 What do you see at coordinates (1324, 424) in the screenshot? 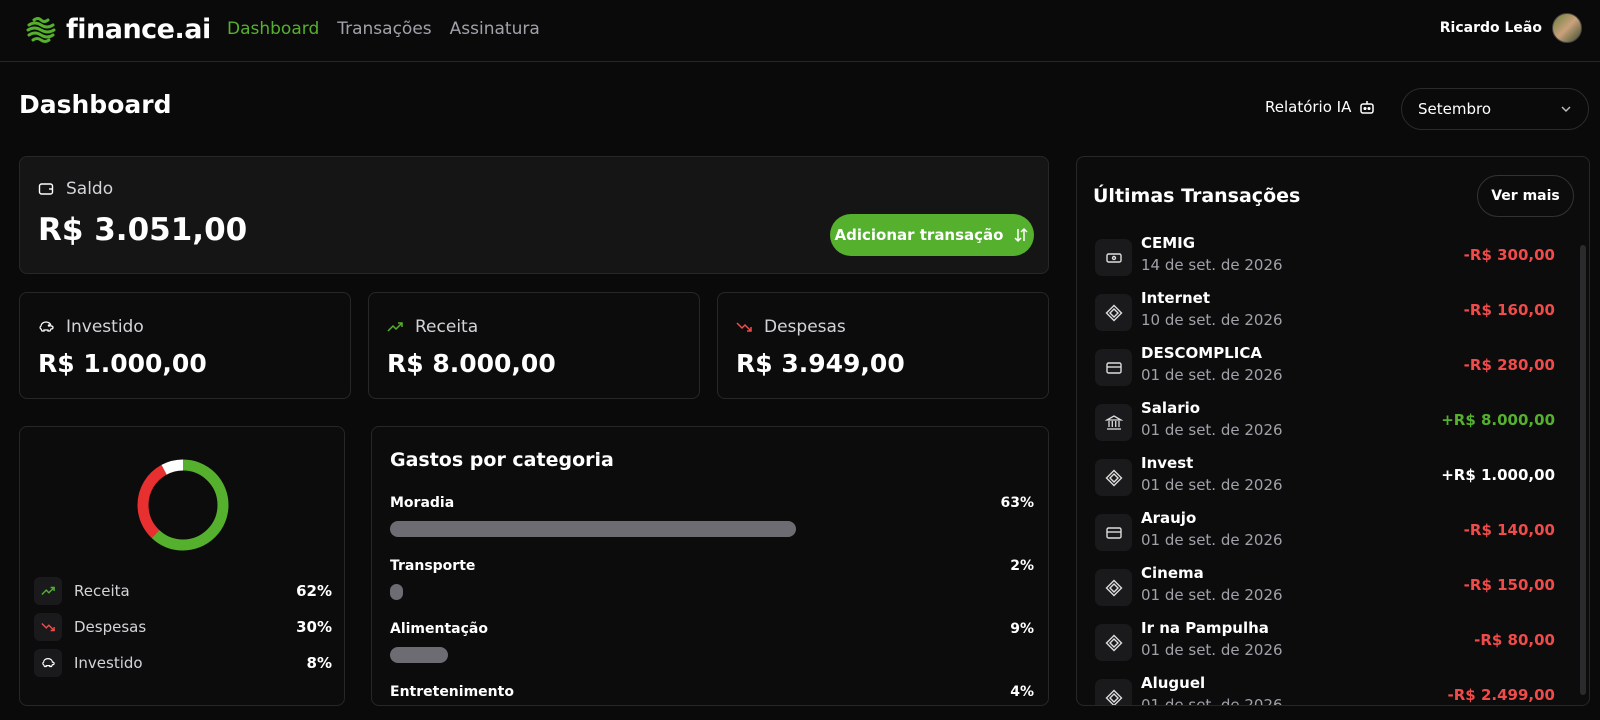
I see `transaction-row: Salario 01 de set. de 2026 +R$ 8.000,00` at bounding box center [1324, 424].